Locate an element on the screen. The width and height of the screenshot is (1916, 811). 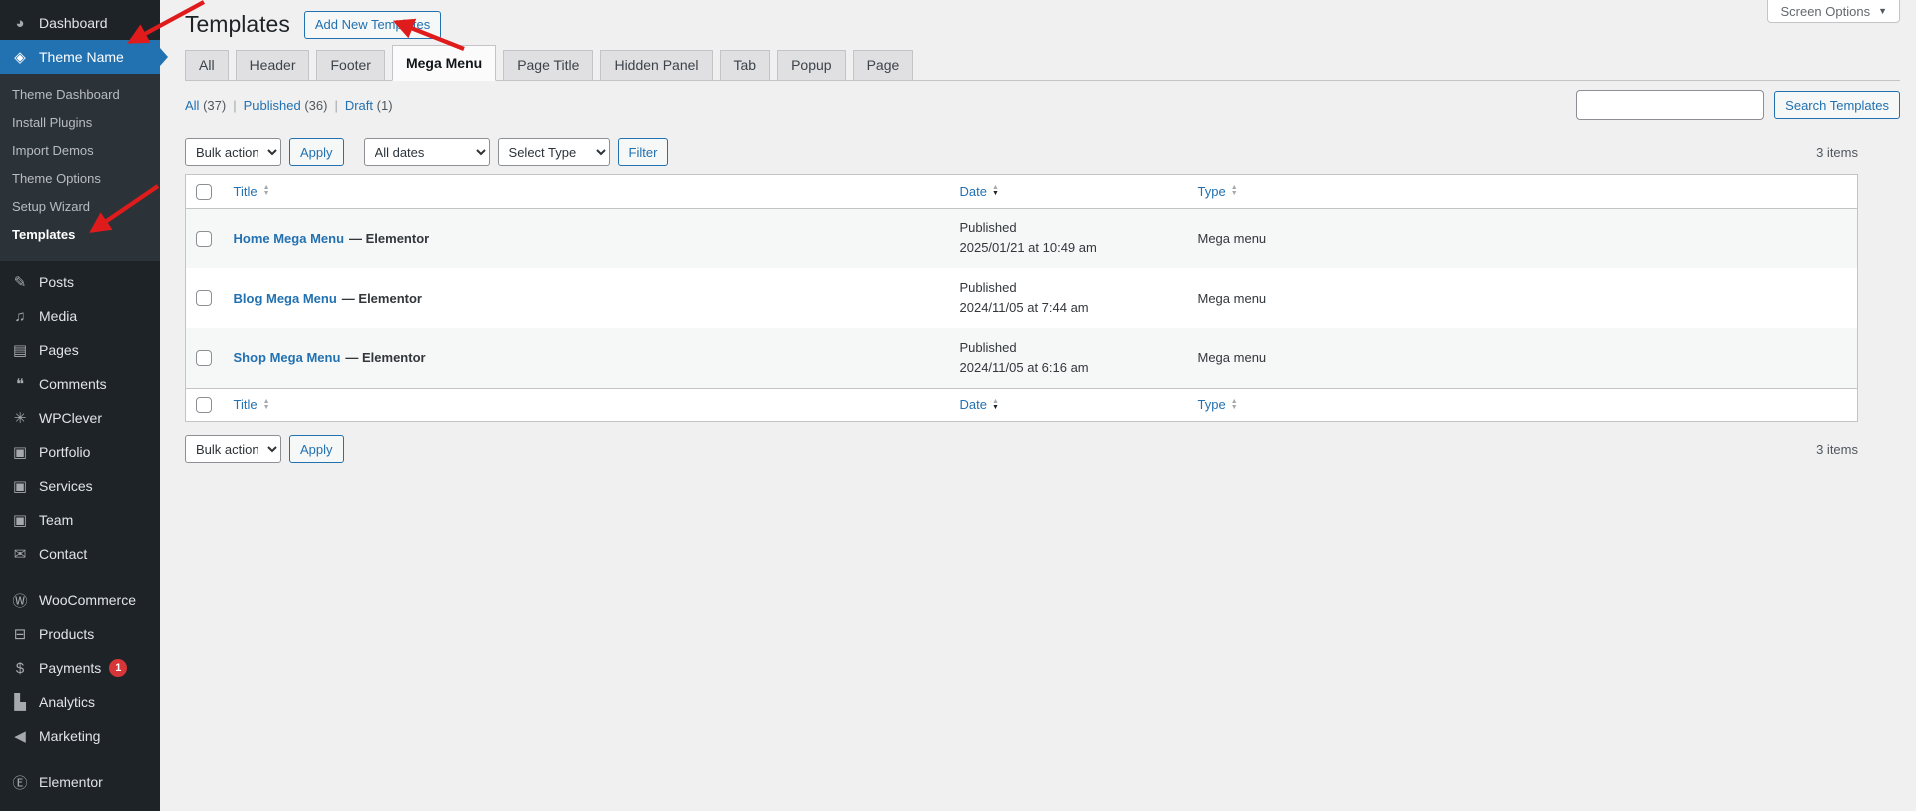
status-link-draft: Draft (1) is located at coordinates (369, 105).